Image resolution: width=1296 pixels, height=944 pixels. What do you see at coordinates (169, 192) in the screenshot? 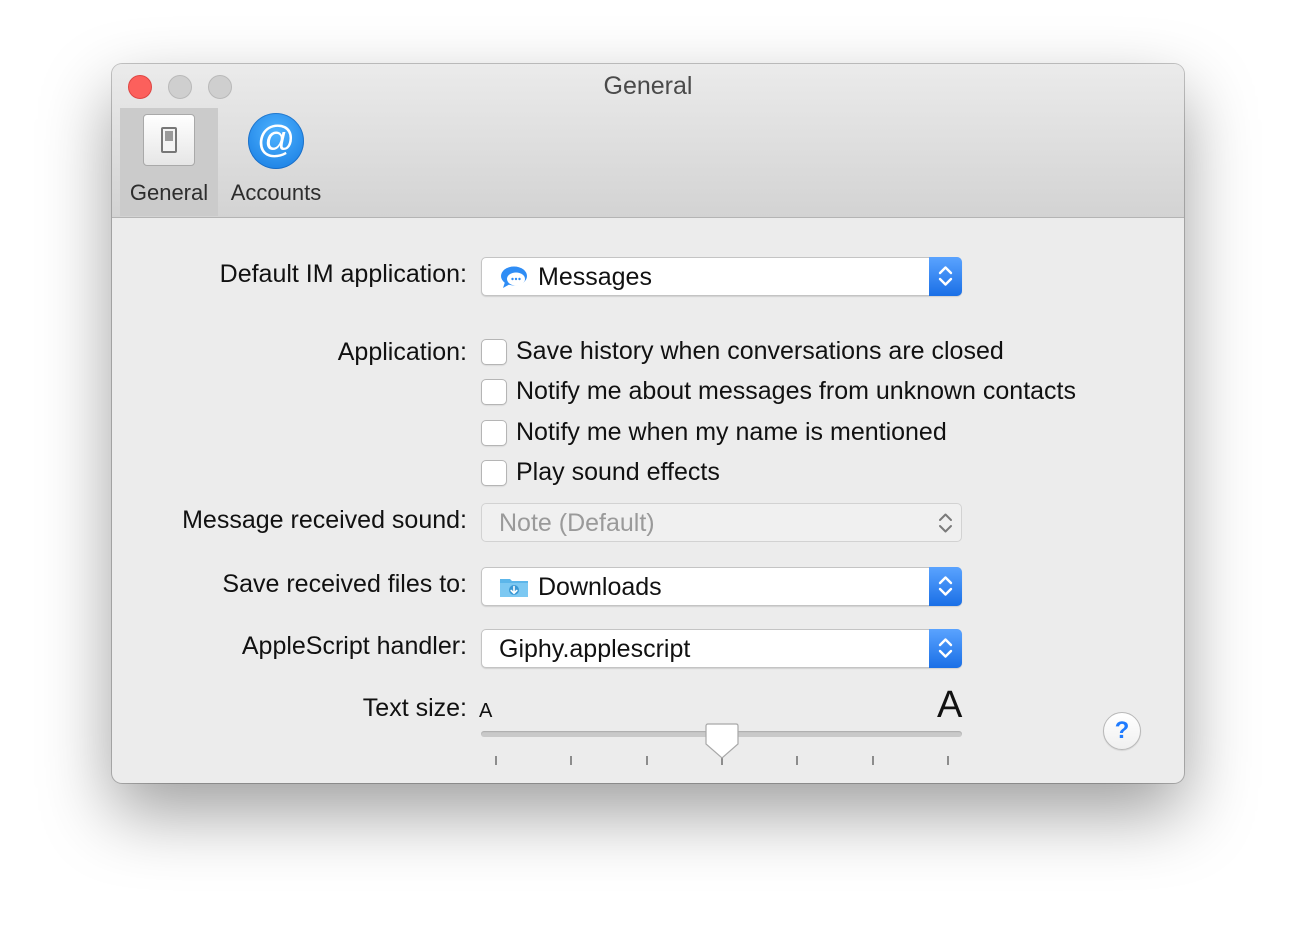
I see `toolbar-tab-label: General` at bounding box center [169, 192].